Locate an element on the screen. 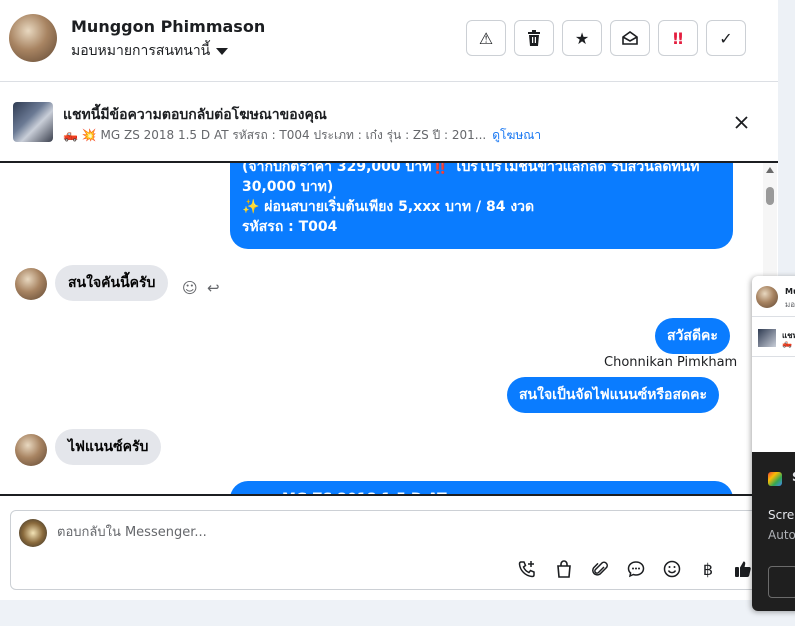 The width and height of the screenshot is (795, 626). incoming-message: สนใจคันนี้ครับ is located at coordinates (112, 283).